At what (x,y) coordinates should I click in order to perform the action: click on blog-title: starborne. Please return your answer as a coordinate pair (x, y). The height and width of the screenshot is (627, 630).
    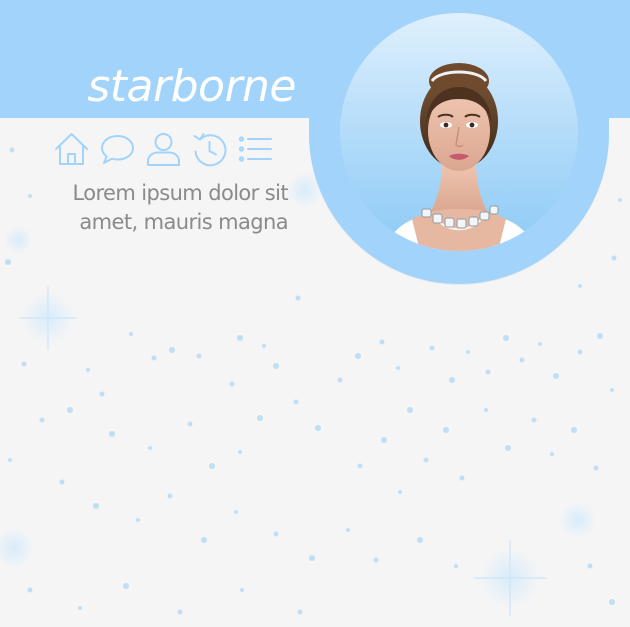
    Looking at the image, I should click on (163, 87).